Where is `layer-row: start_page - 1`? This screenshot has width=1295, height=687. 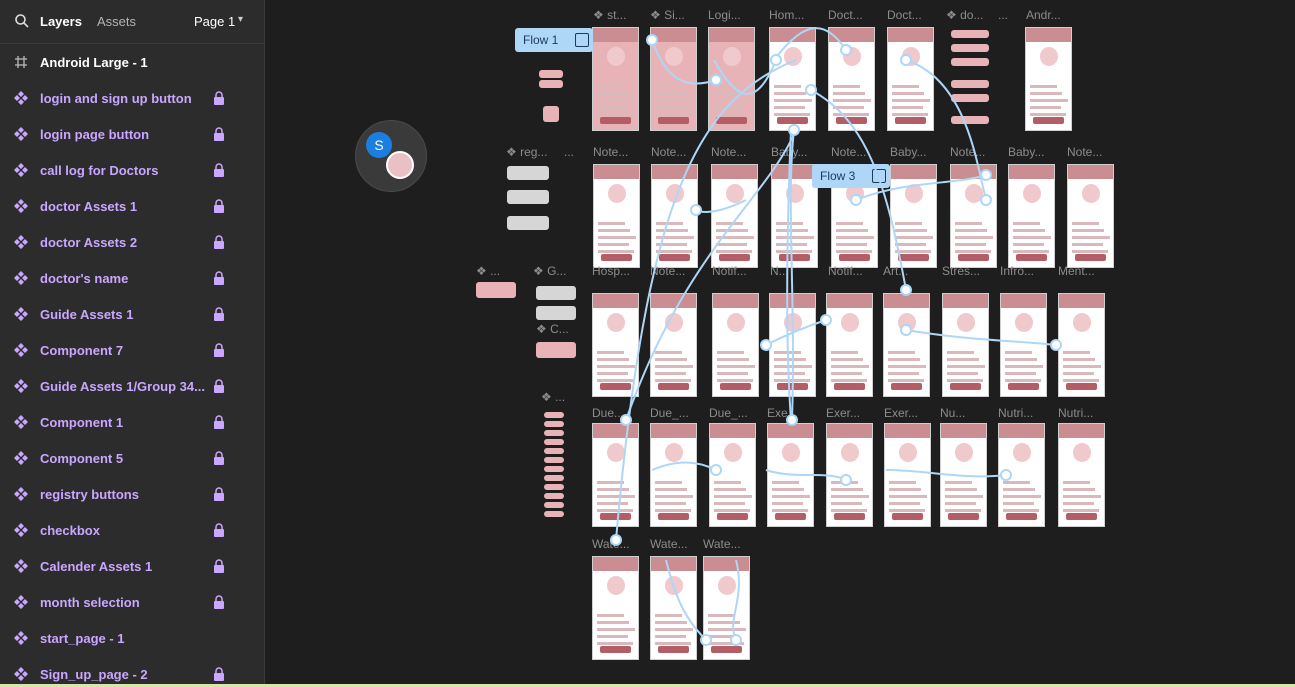 layer-row: start_page - 1 is located at coordinates (132, 639).